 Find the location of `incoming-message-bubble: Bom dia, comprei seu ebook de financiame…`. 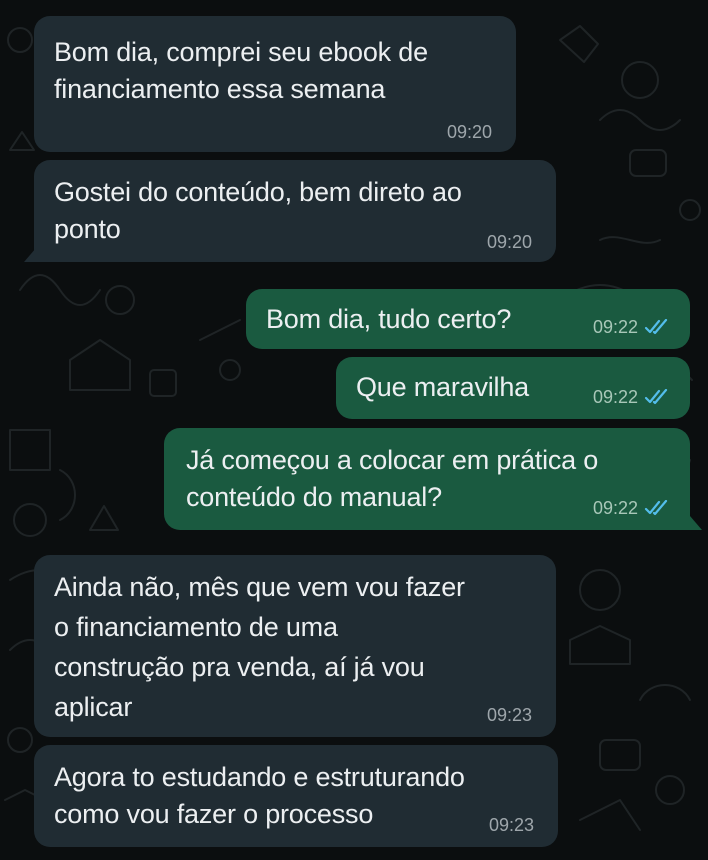

incoming-message-bubble: Bom dia, comprei seu ebook de financiame… is located at coordinates (275, 84).